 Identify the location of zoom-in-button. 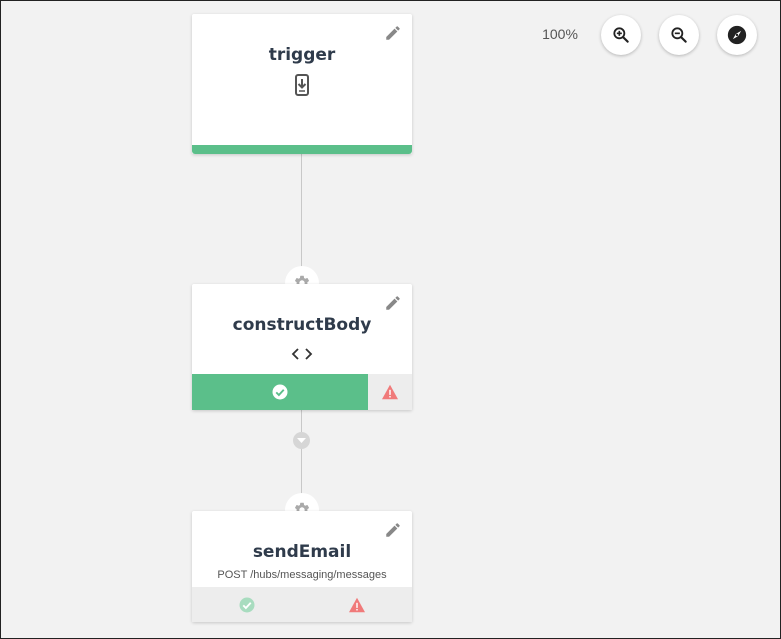
(621, 35).